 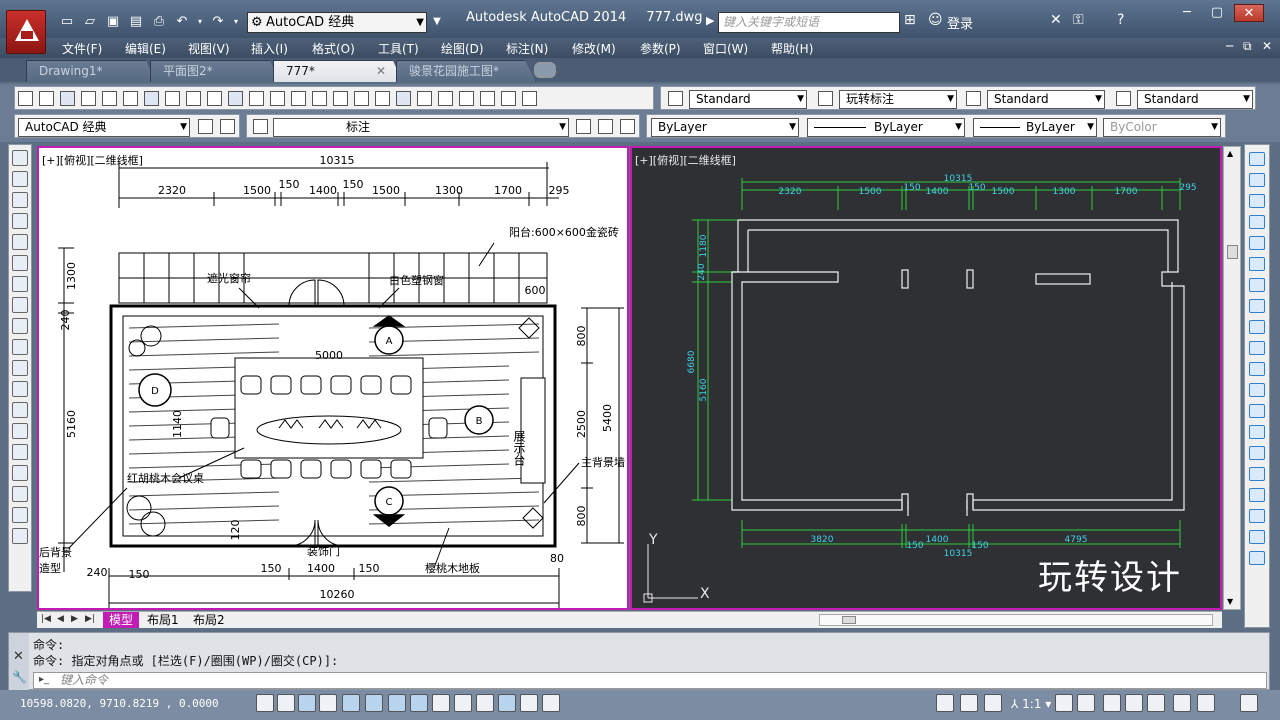 What do you see at coordinates (398, 48) in the screenshot?
I see `menu-tools: 工具(T)` at bounding box center [398, 48].